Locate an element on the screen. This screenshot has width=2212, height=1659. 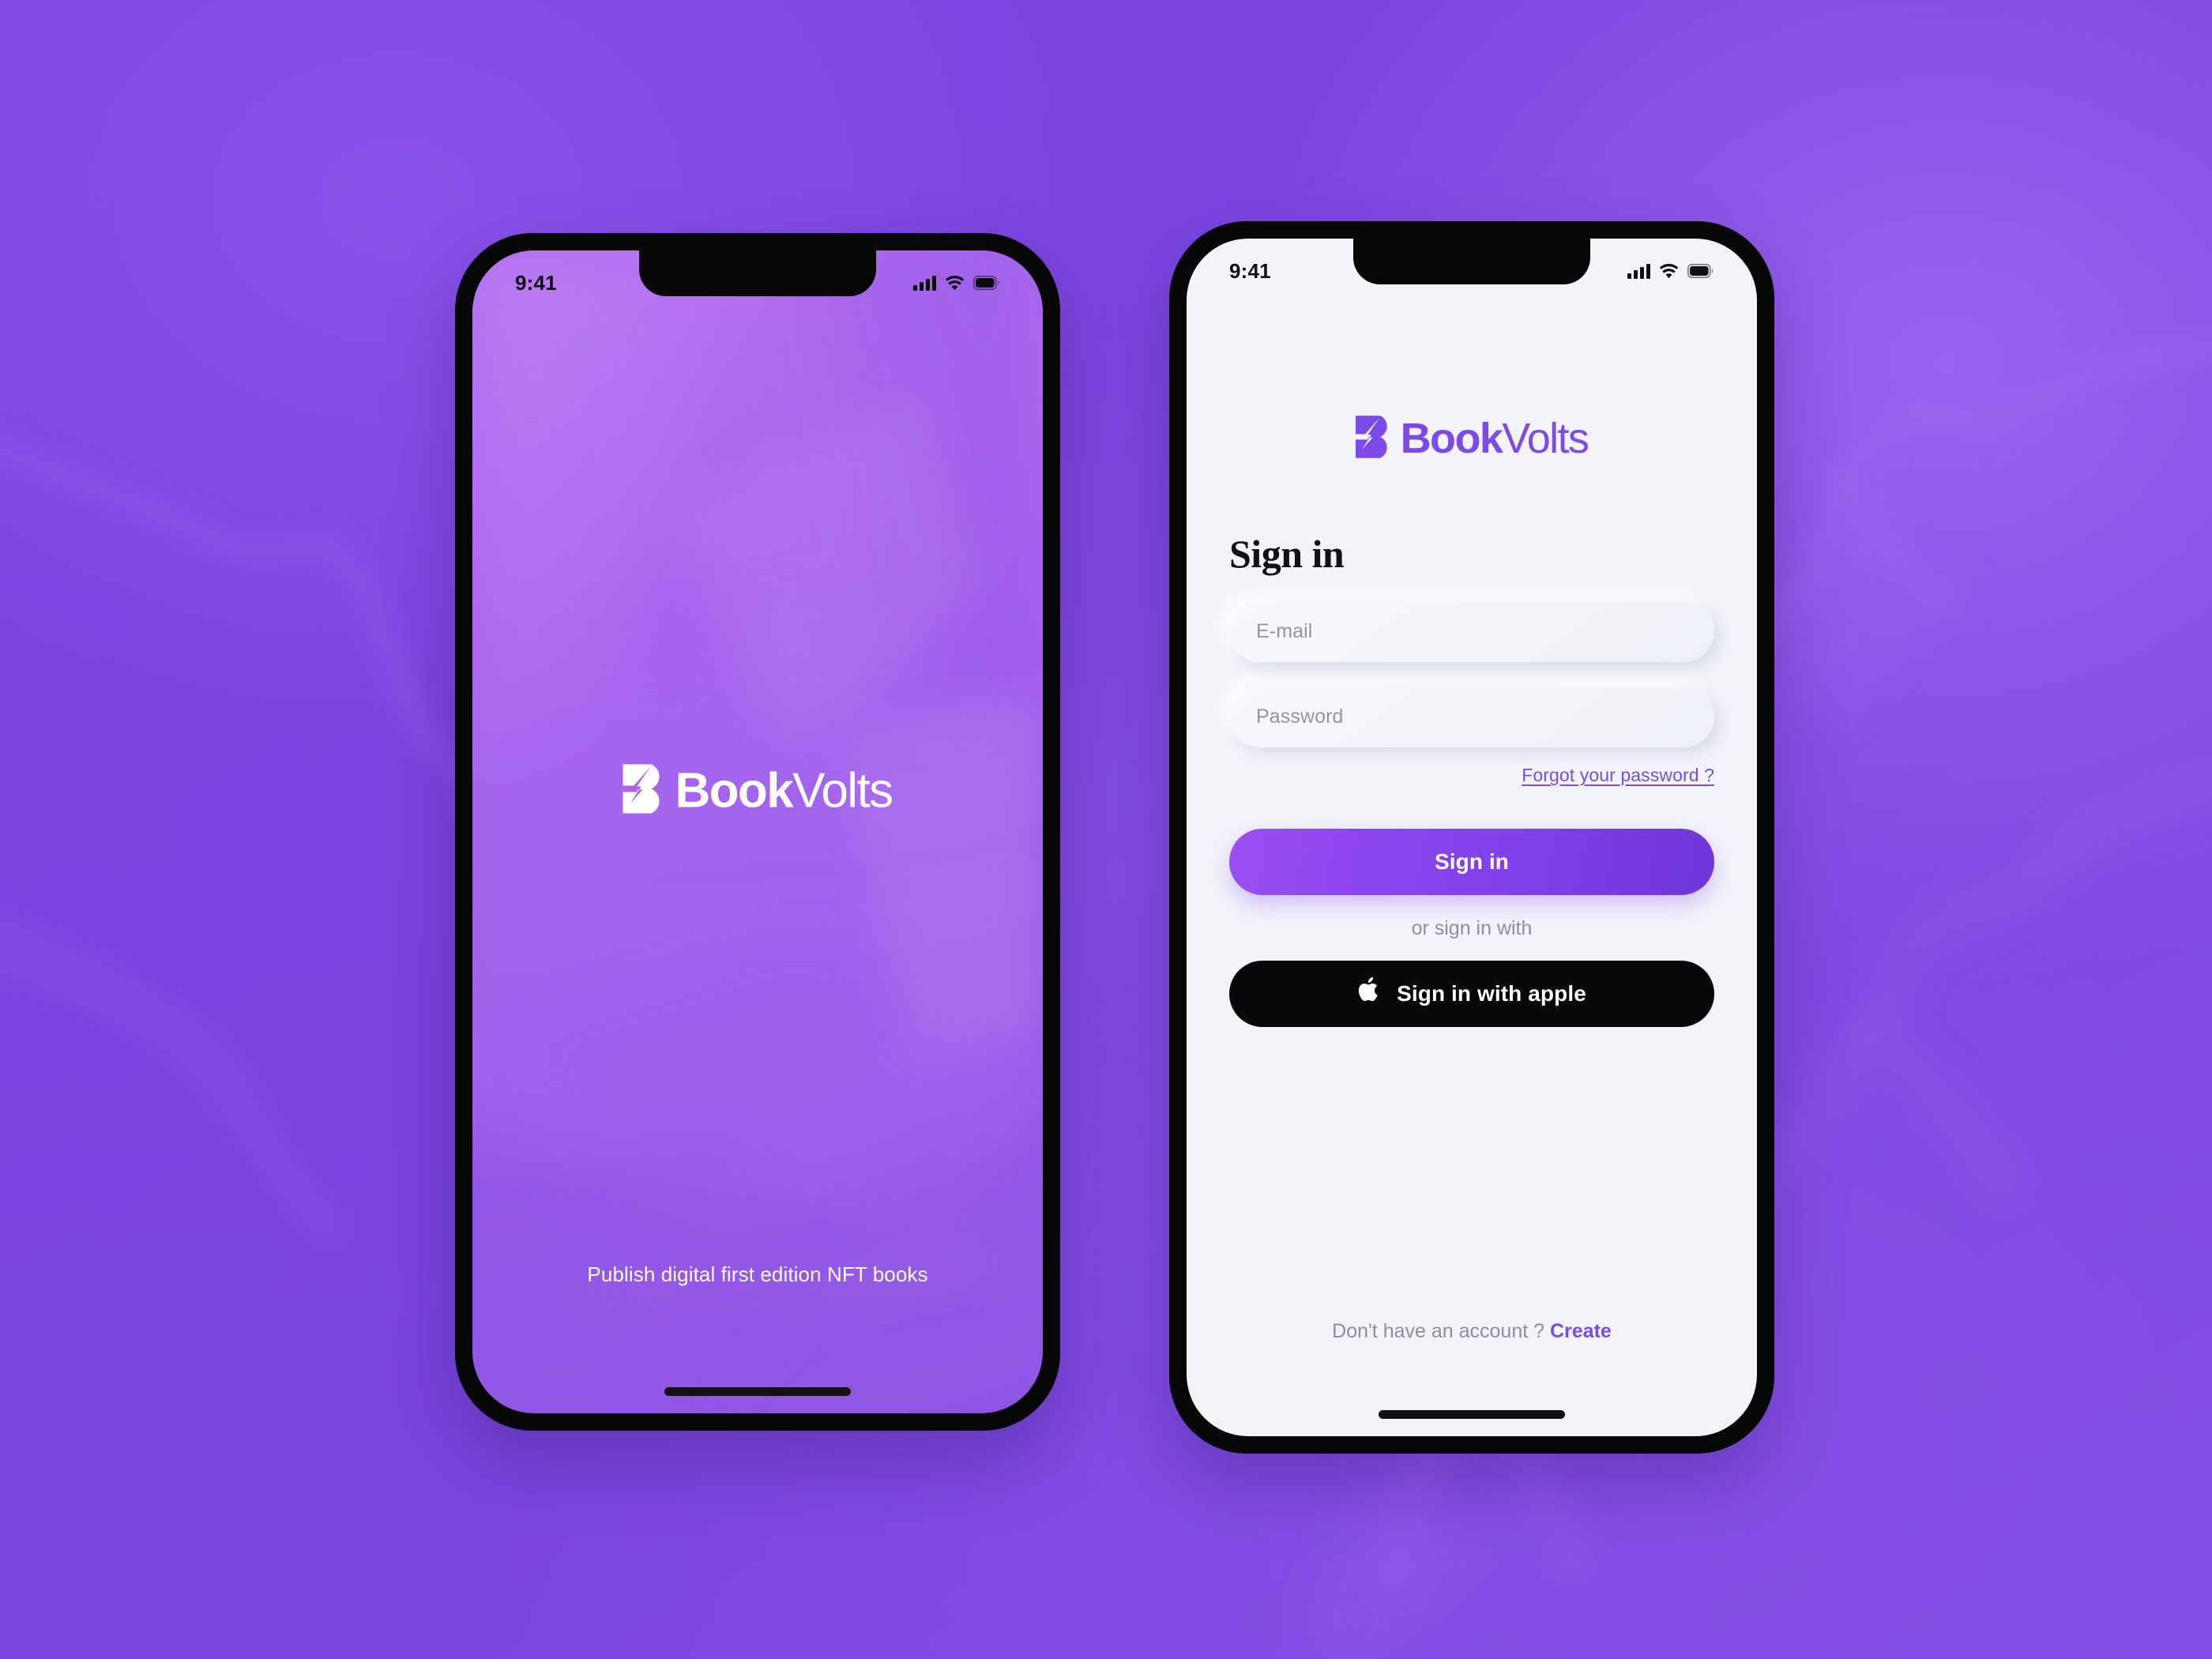
password-field: Password is located at coordinates (1472, 717).